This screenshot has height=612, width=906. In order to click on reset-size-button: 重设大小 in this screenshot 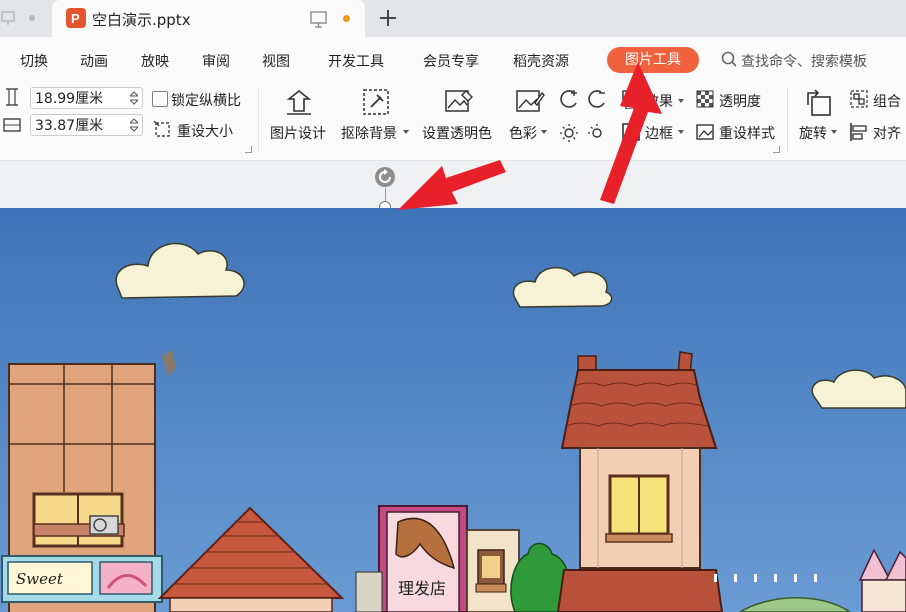, I will do `click(205, 131)`.